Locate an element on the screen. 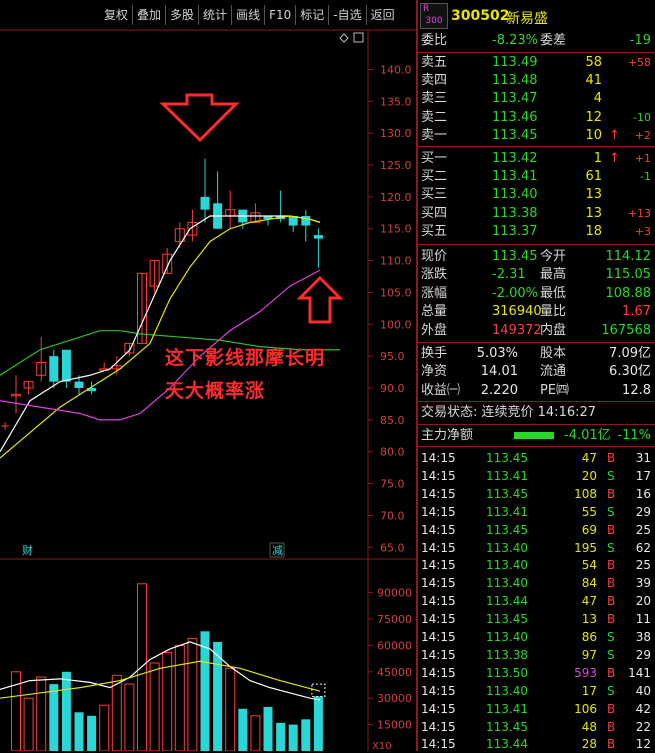 This screenshot has width=655, height=753. price-axis-label: 115.0 is located at coordinates (396, 229).